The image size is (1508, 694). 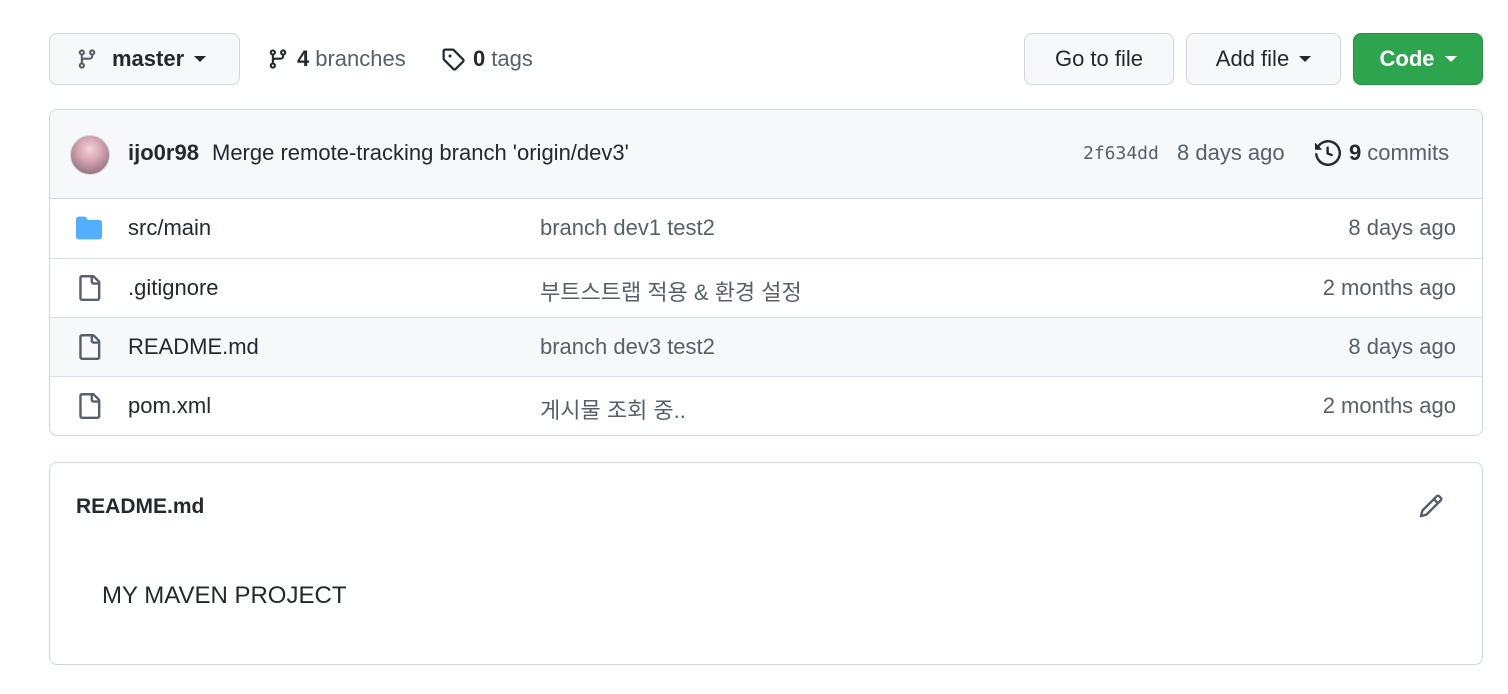 What do you see at coordinates (163, 153) in the screenshot?
I see `commit-author-link: ijo0r98` at bounding box center [163, 153].